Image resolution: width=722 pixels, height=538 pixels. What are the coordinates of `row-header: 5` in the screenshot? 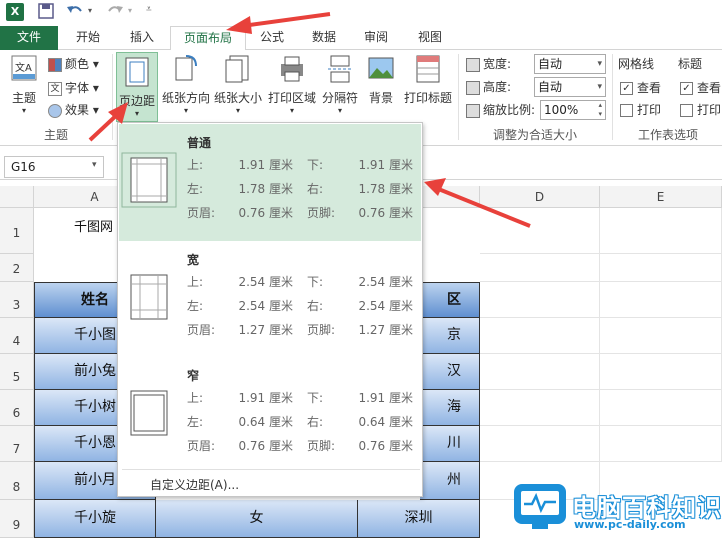 It's located at (17, 372).